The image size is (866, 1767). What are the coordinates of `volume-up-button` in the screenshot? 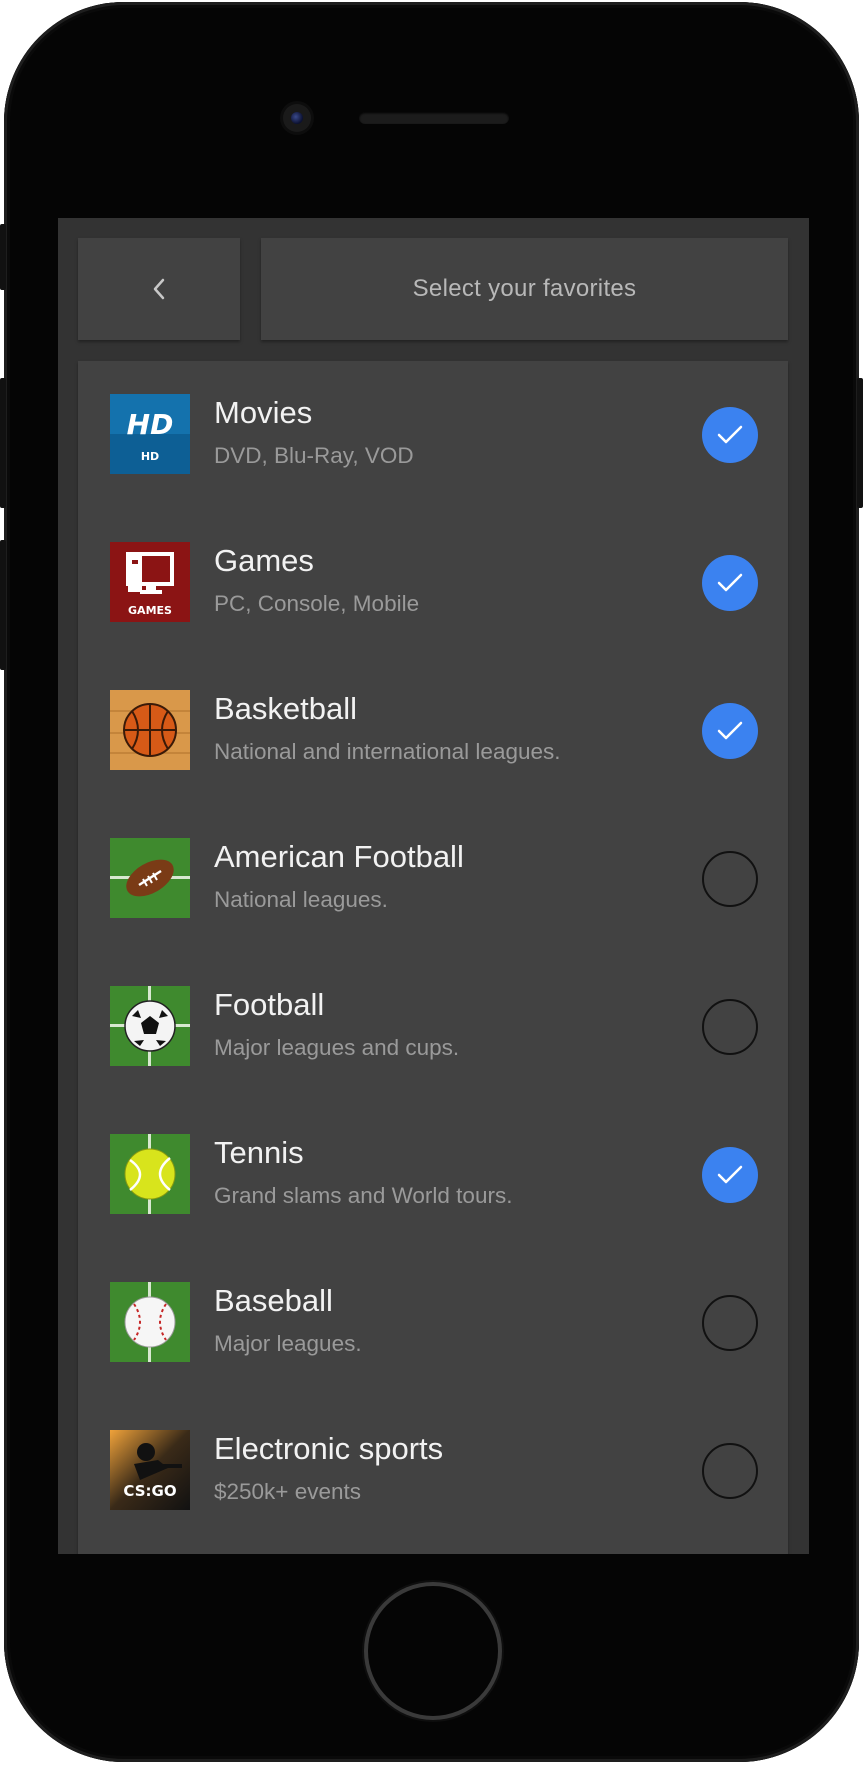 It's located at (3, 443).